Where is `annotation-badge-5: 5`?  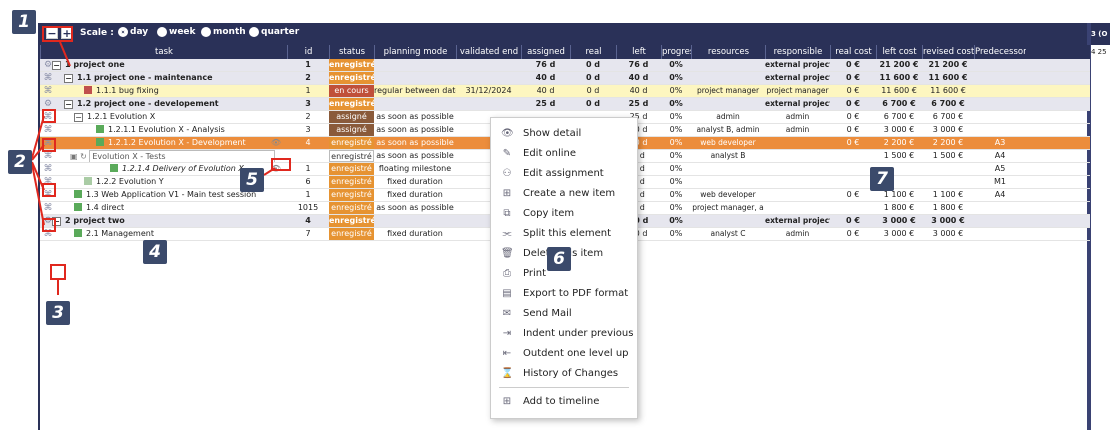 annotation-badge-5: 5 is located at coordinates (252, 180).